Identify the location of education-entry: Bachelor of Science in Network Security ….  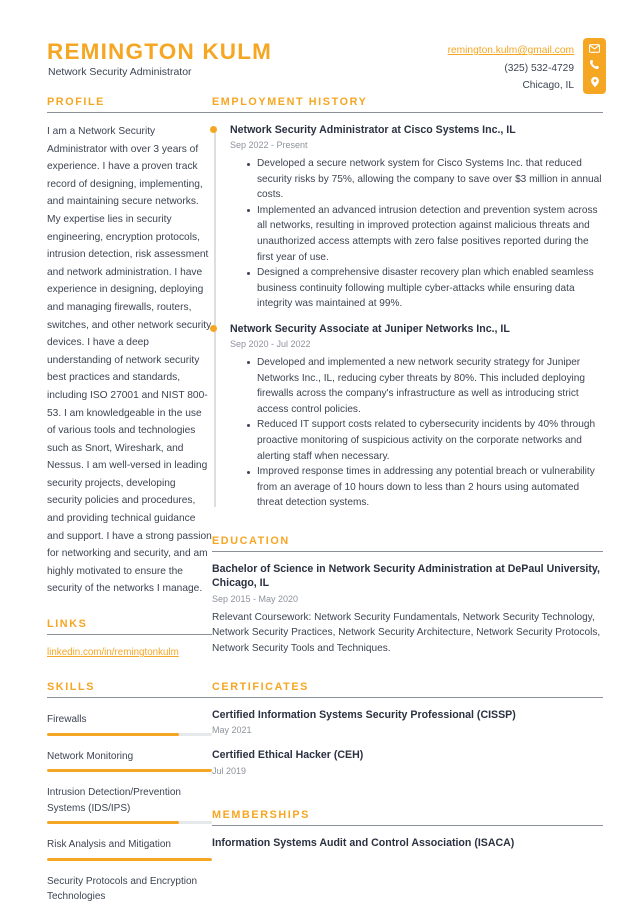
(407, 609).